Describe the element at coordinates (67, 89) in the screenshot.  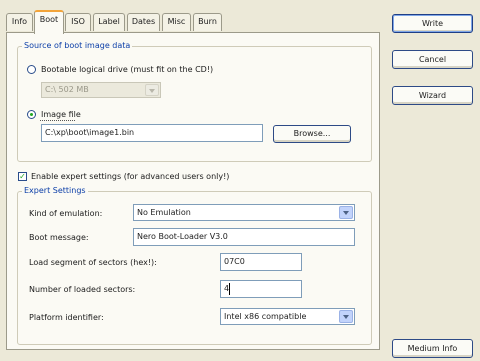
I see `logical-drive-value: C:\ 502 MB` at that location.